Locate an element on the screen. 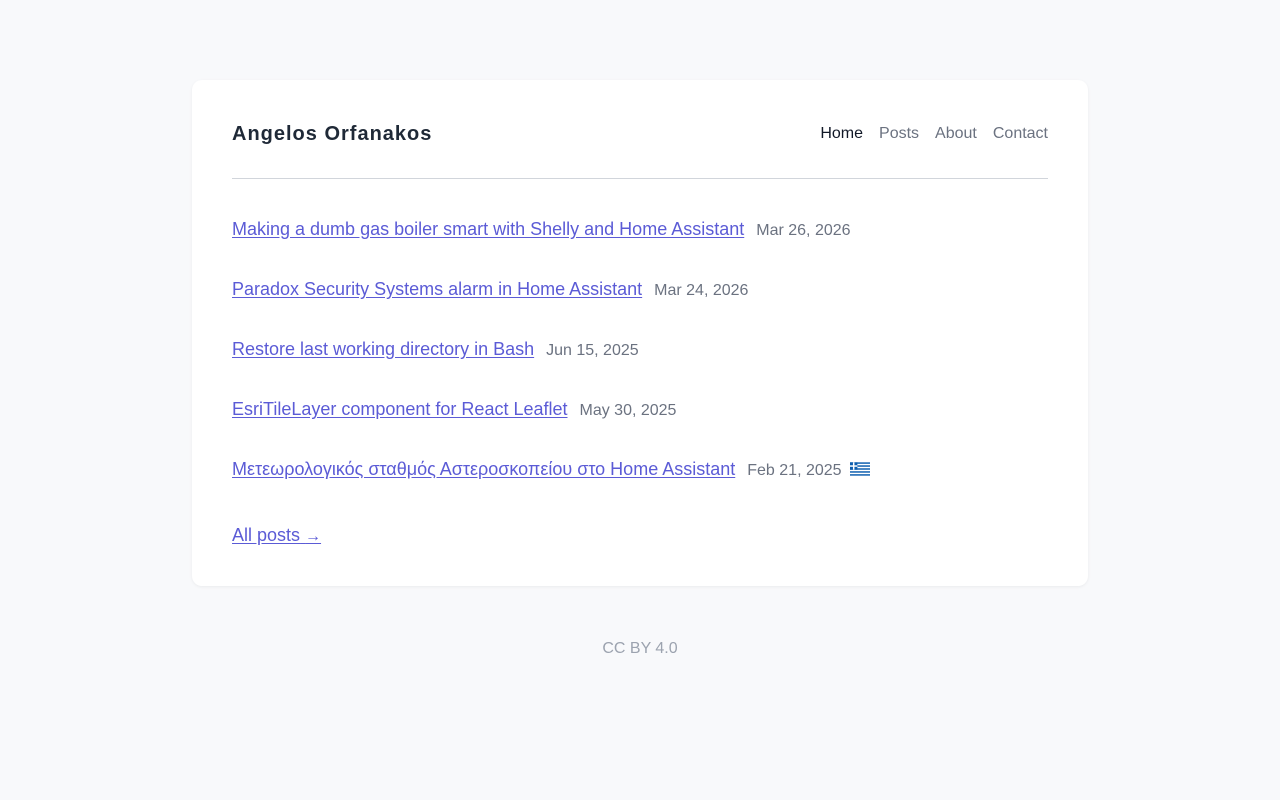  site-footer: CC BY 4.0 is located at coordinates (640, 649).